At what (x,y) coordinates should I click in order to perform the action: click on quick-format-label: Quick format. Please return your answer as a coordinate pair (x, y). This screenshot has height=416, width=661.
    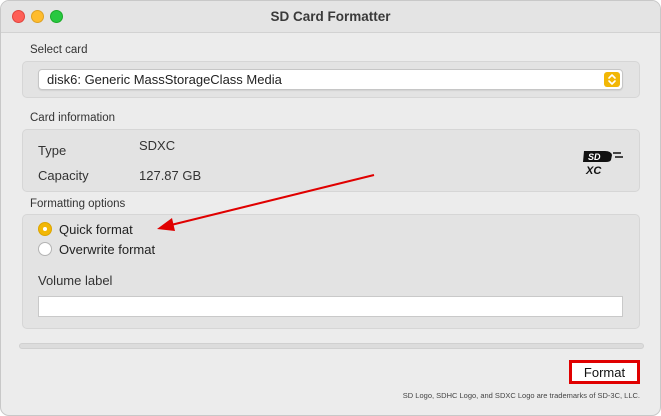
    Looking at the image, I should click on (96, 229).